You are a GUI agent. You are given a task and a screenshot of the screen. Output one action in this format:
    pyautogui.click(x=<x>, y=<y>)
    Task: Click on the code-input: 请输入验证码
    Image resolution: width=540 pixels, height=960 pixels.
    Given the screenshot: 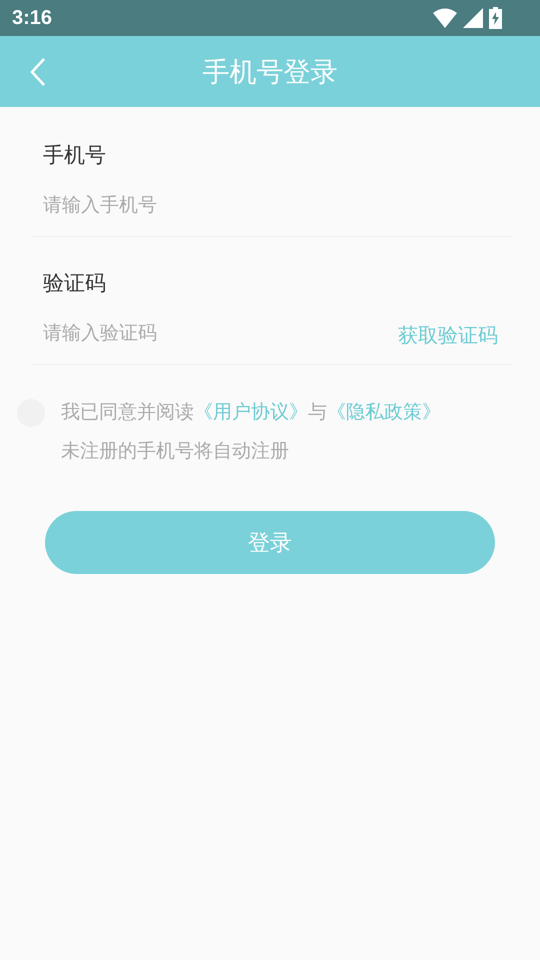 What is the action you would take?
    pyautogui.click(x=215, y=332)
    